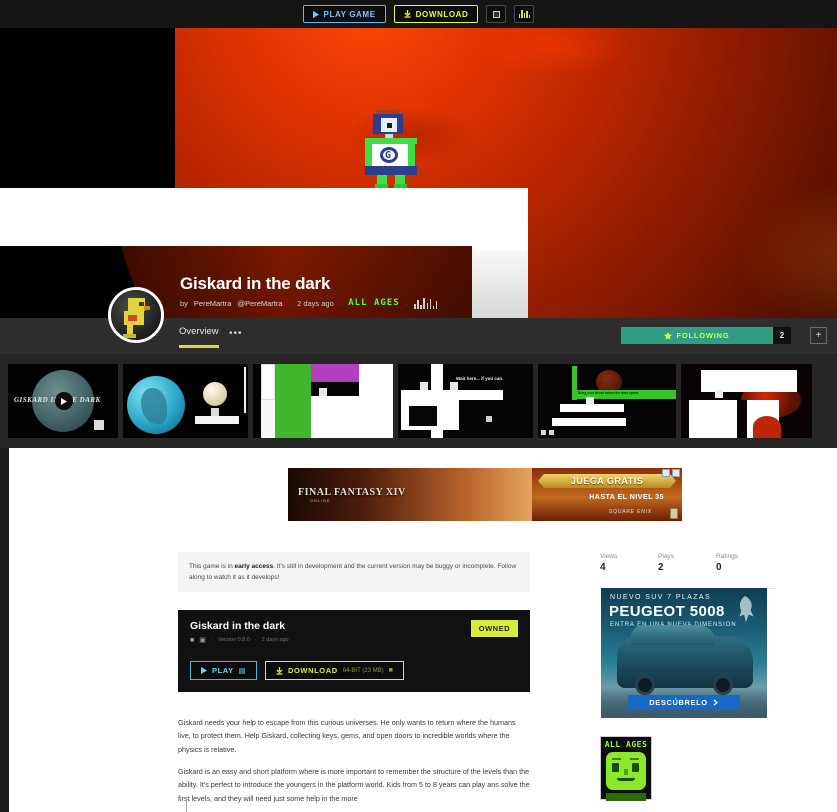 Image resolution: width=837 pixels, height=812 pixels. Describe the element at coordinates (746, 401) in the screenshot. I see `screenshot-thumb-red` at that location.